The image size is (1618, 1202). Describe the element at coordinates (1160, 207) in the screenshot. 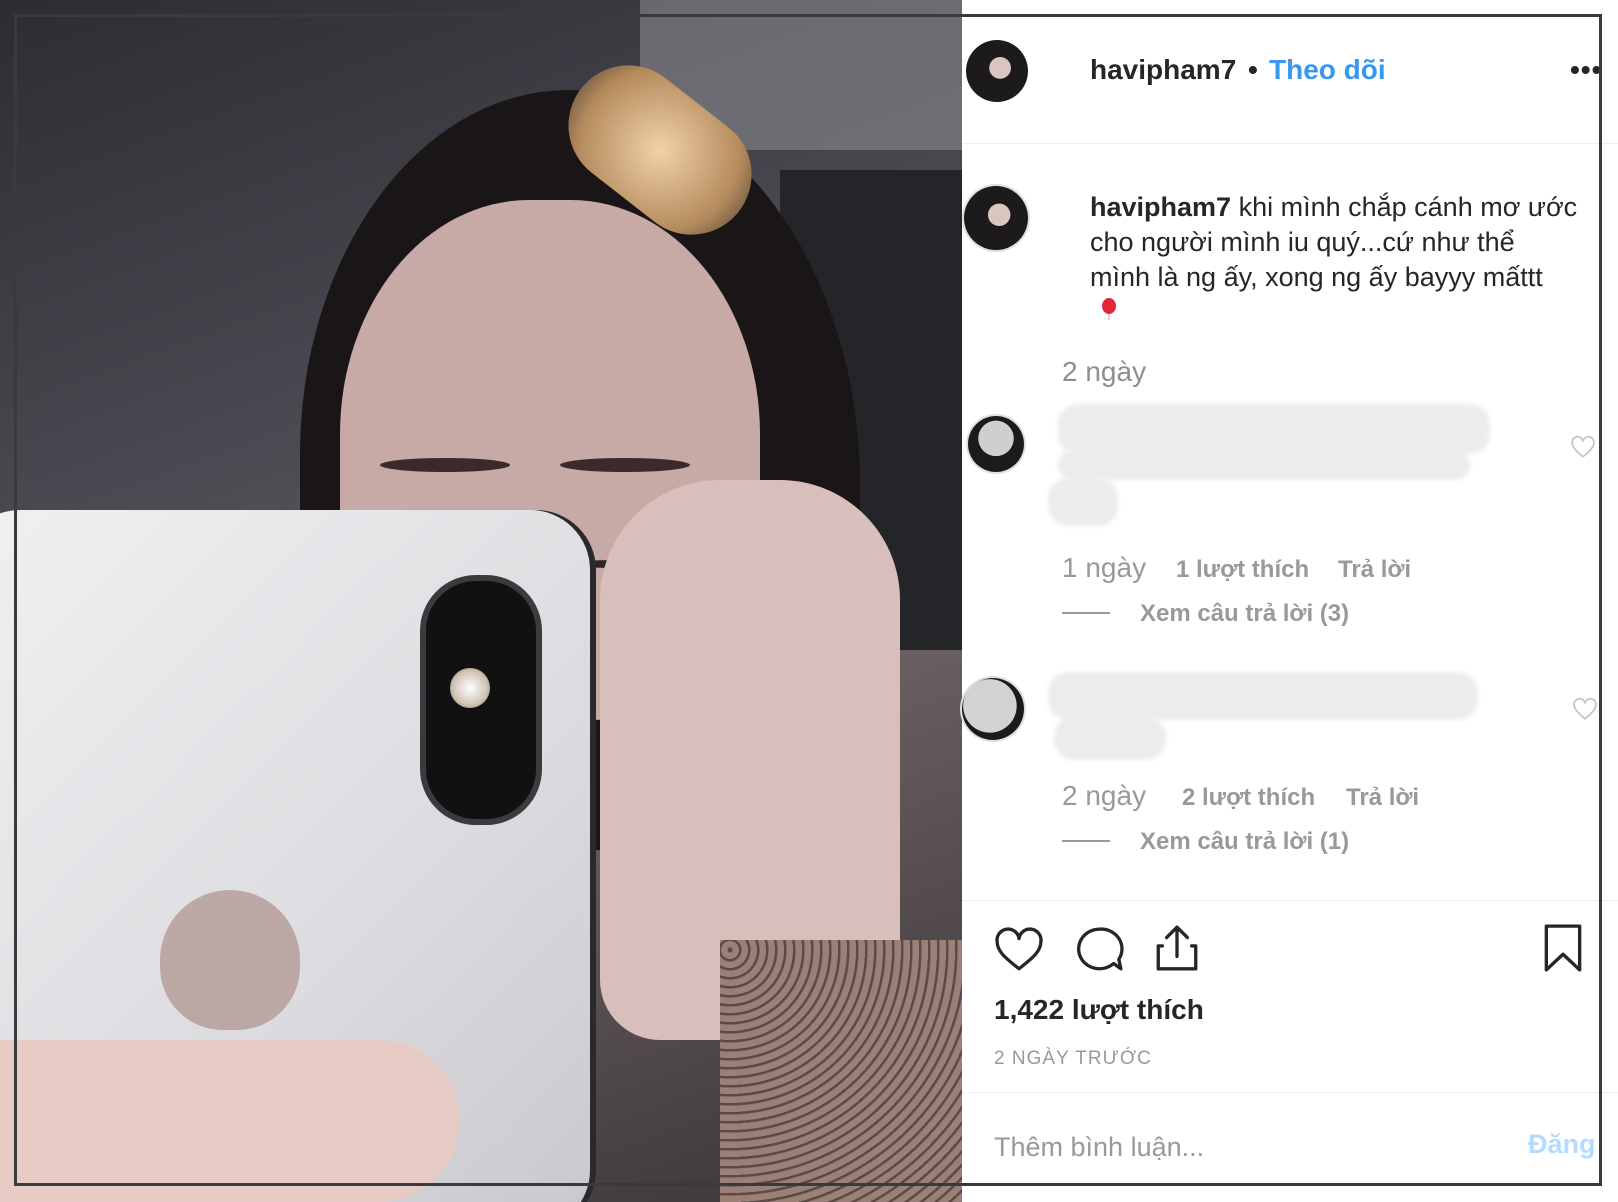

I see `caption-username: havipham7` at that location.